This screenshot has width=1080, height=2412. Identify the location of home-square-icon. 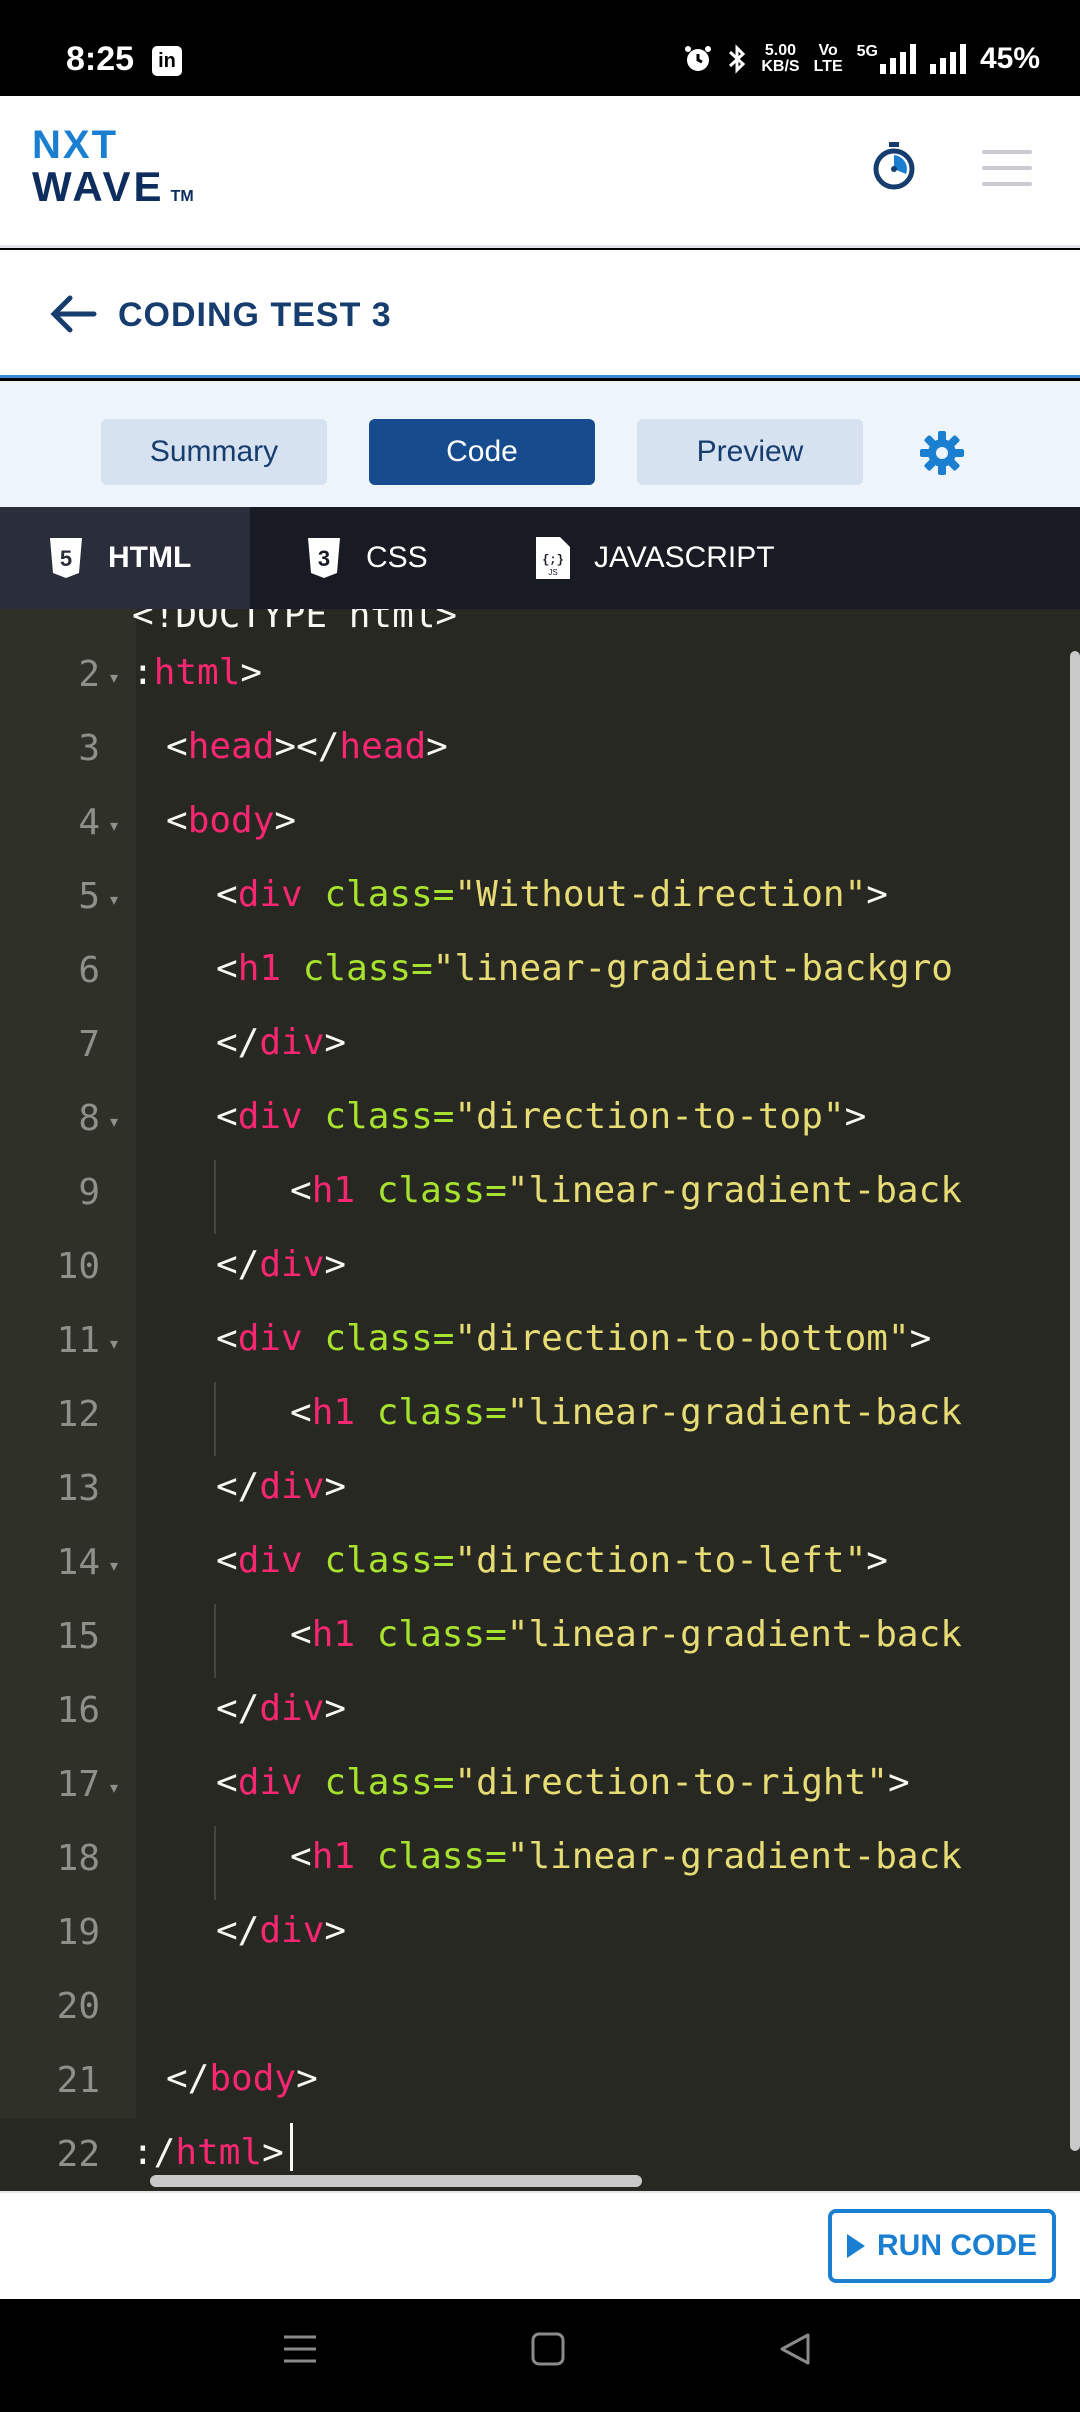
(548, 2349).